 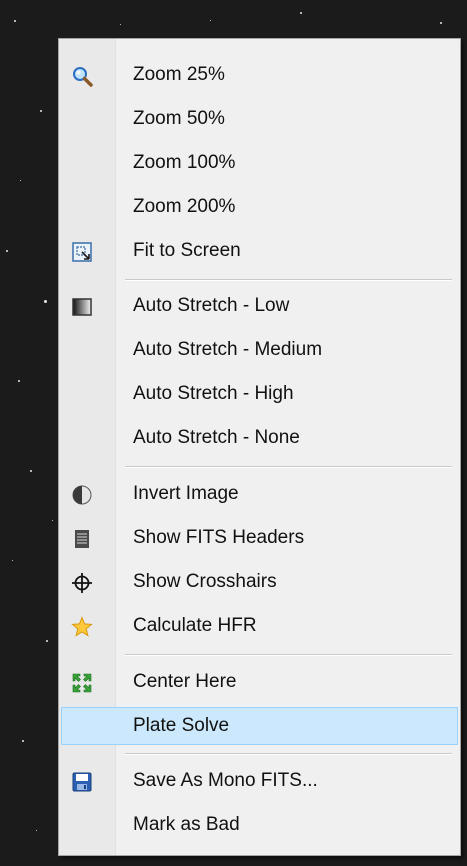 I want to click on menu-item-label: Zoom 100%, so click(x=184, y=162).